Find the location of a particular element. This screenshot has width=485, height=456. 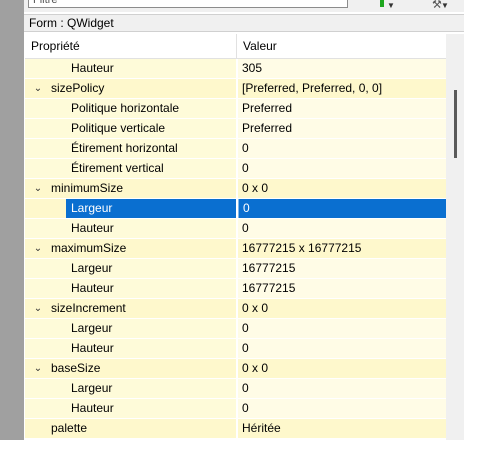

property-name-cell: Politique horizontale is located at coordinates (131, 108).